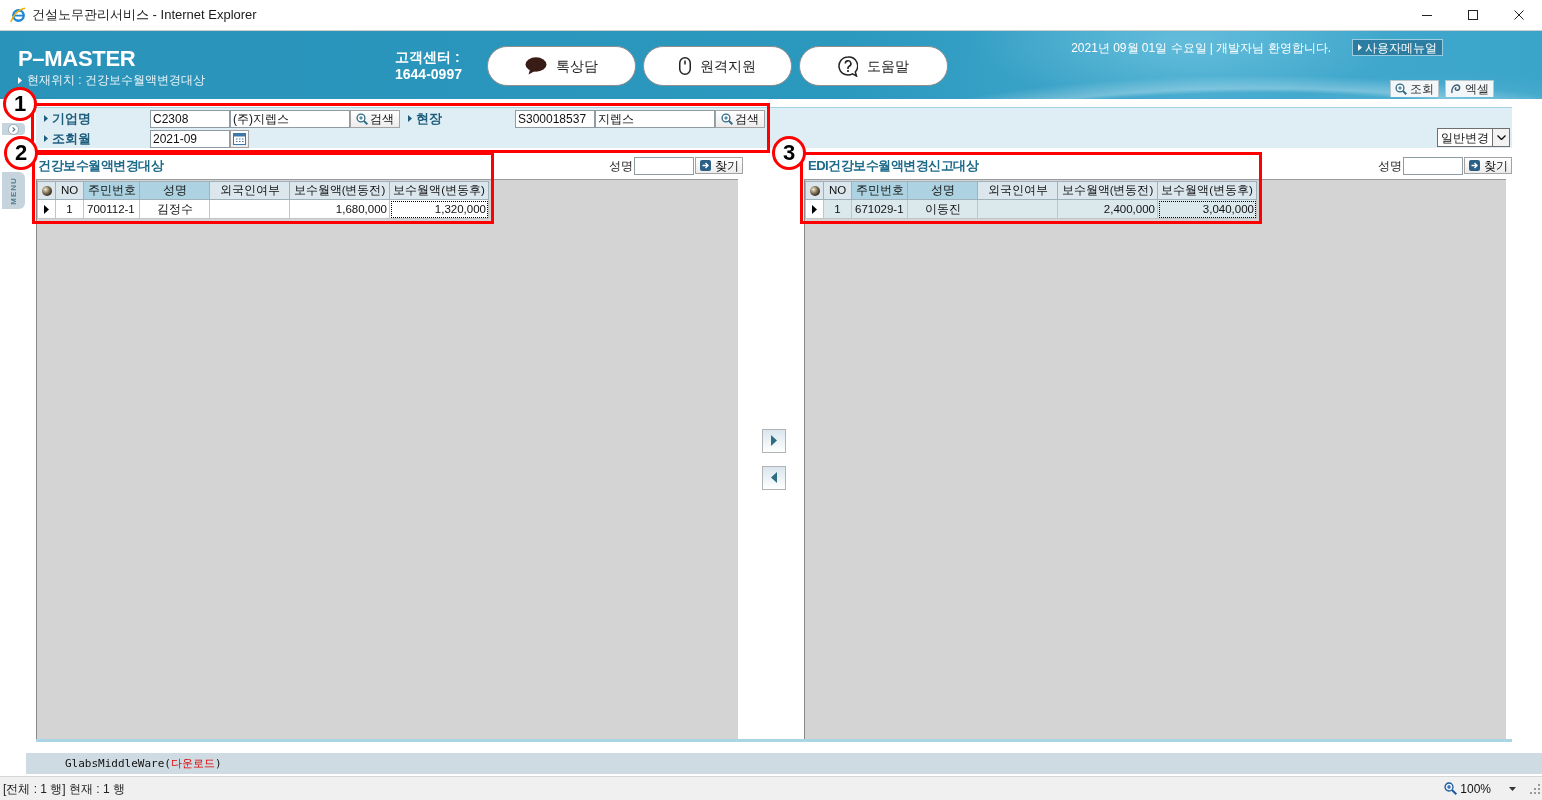 This screenshot has width=1542, height=800. Describe the element at coordinates (71, 118) in the screenshot. I see `field-label: 기업명` at that location.